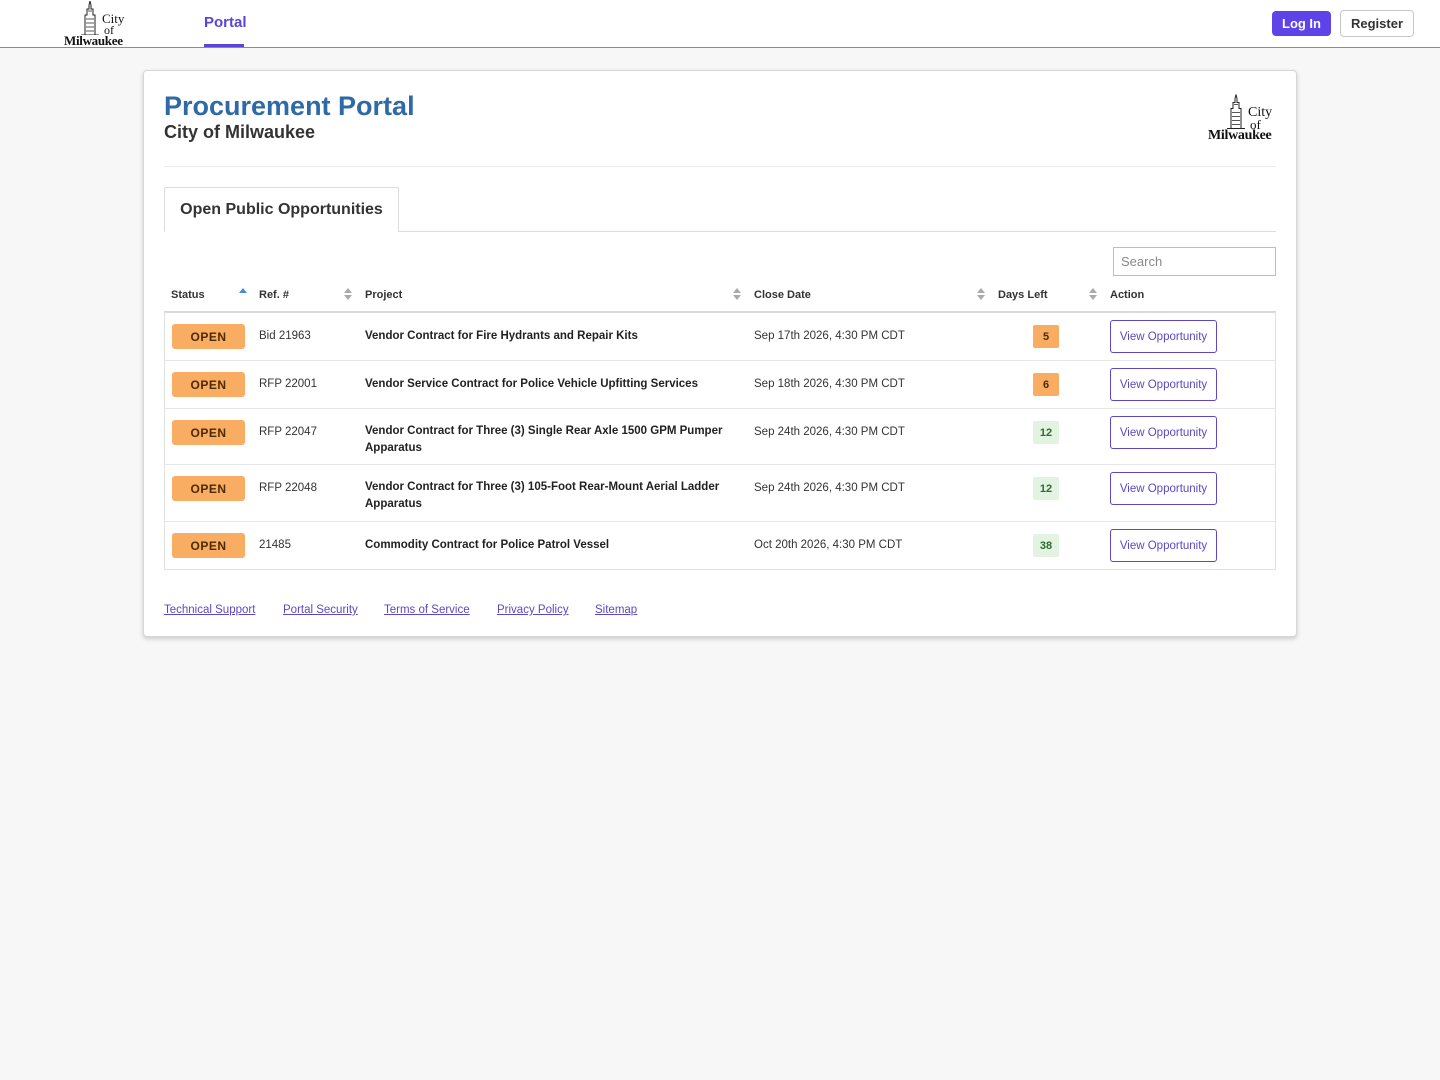 This screenshot has width=1440, height=1080. Describe the element at coordinates (1377, 23) in the screenshot. I see `register-button: Register` at that location.